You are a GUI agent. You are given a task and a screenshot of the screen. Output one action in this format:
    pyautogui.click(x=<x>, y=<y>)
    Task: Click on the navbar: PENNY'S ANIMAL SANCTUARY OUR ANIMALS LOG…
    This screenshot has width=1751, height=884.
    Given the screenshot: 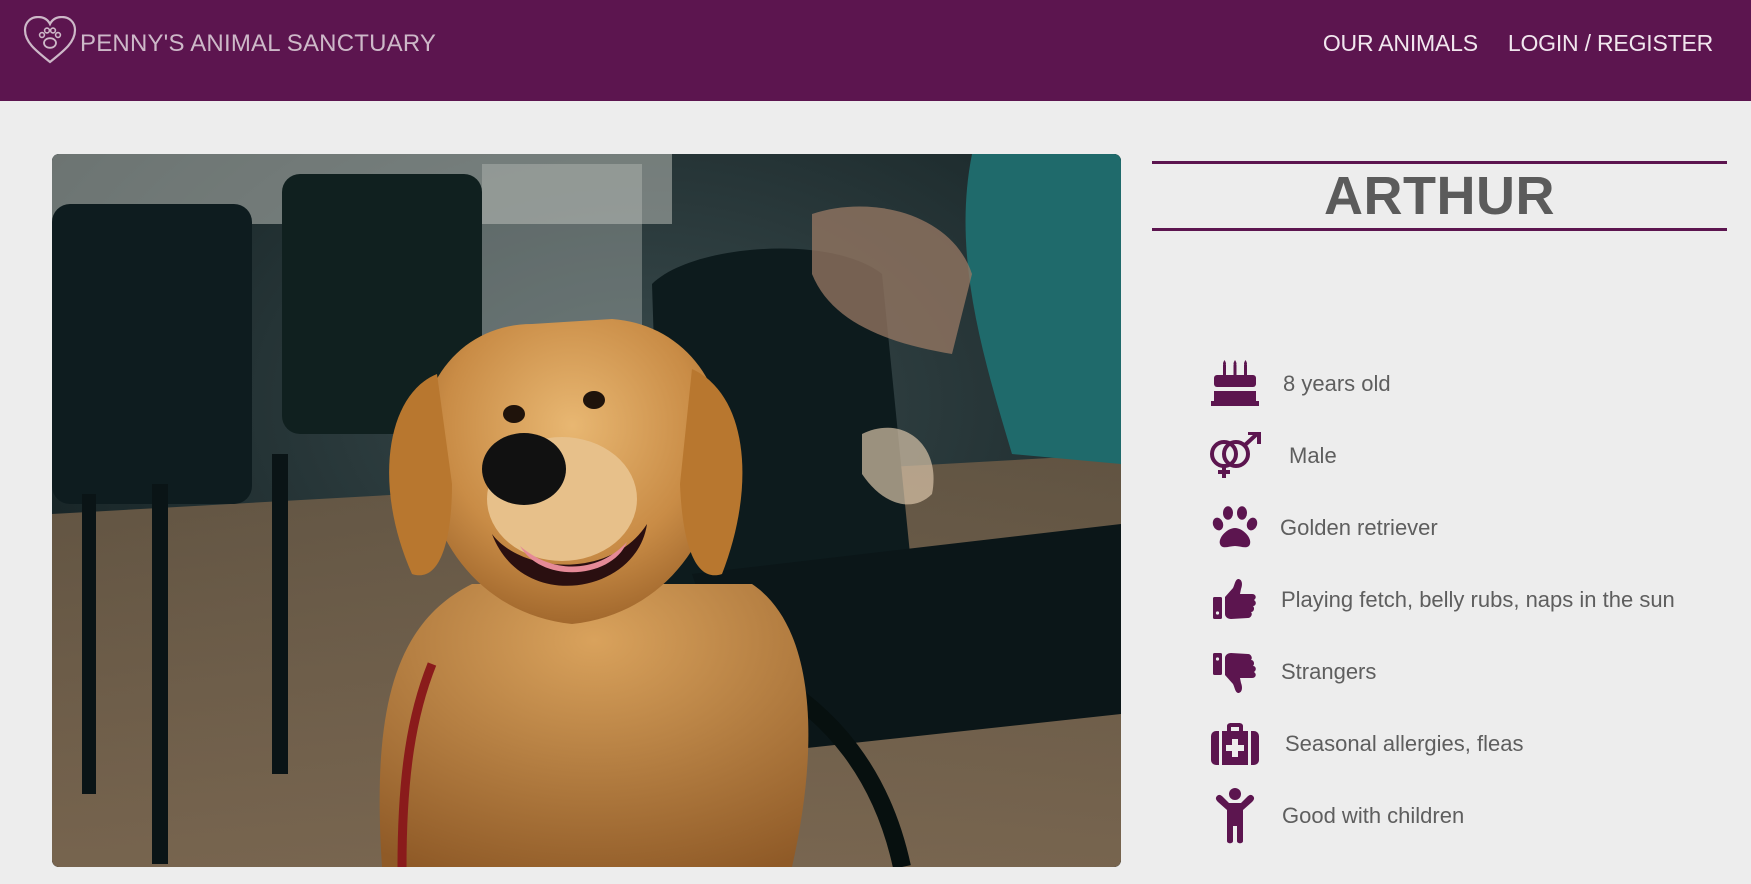 What is the action you would take?
    pyautogui.click(x=875, y=50)
    